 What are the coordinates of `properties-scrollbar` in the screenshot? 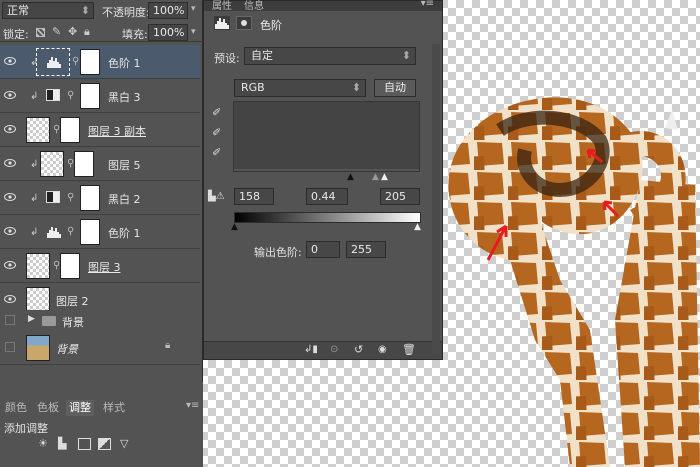 It's located at (436, 199).